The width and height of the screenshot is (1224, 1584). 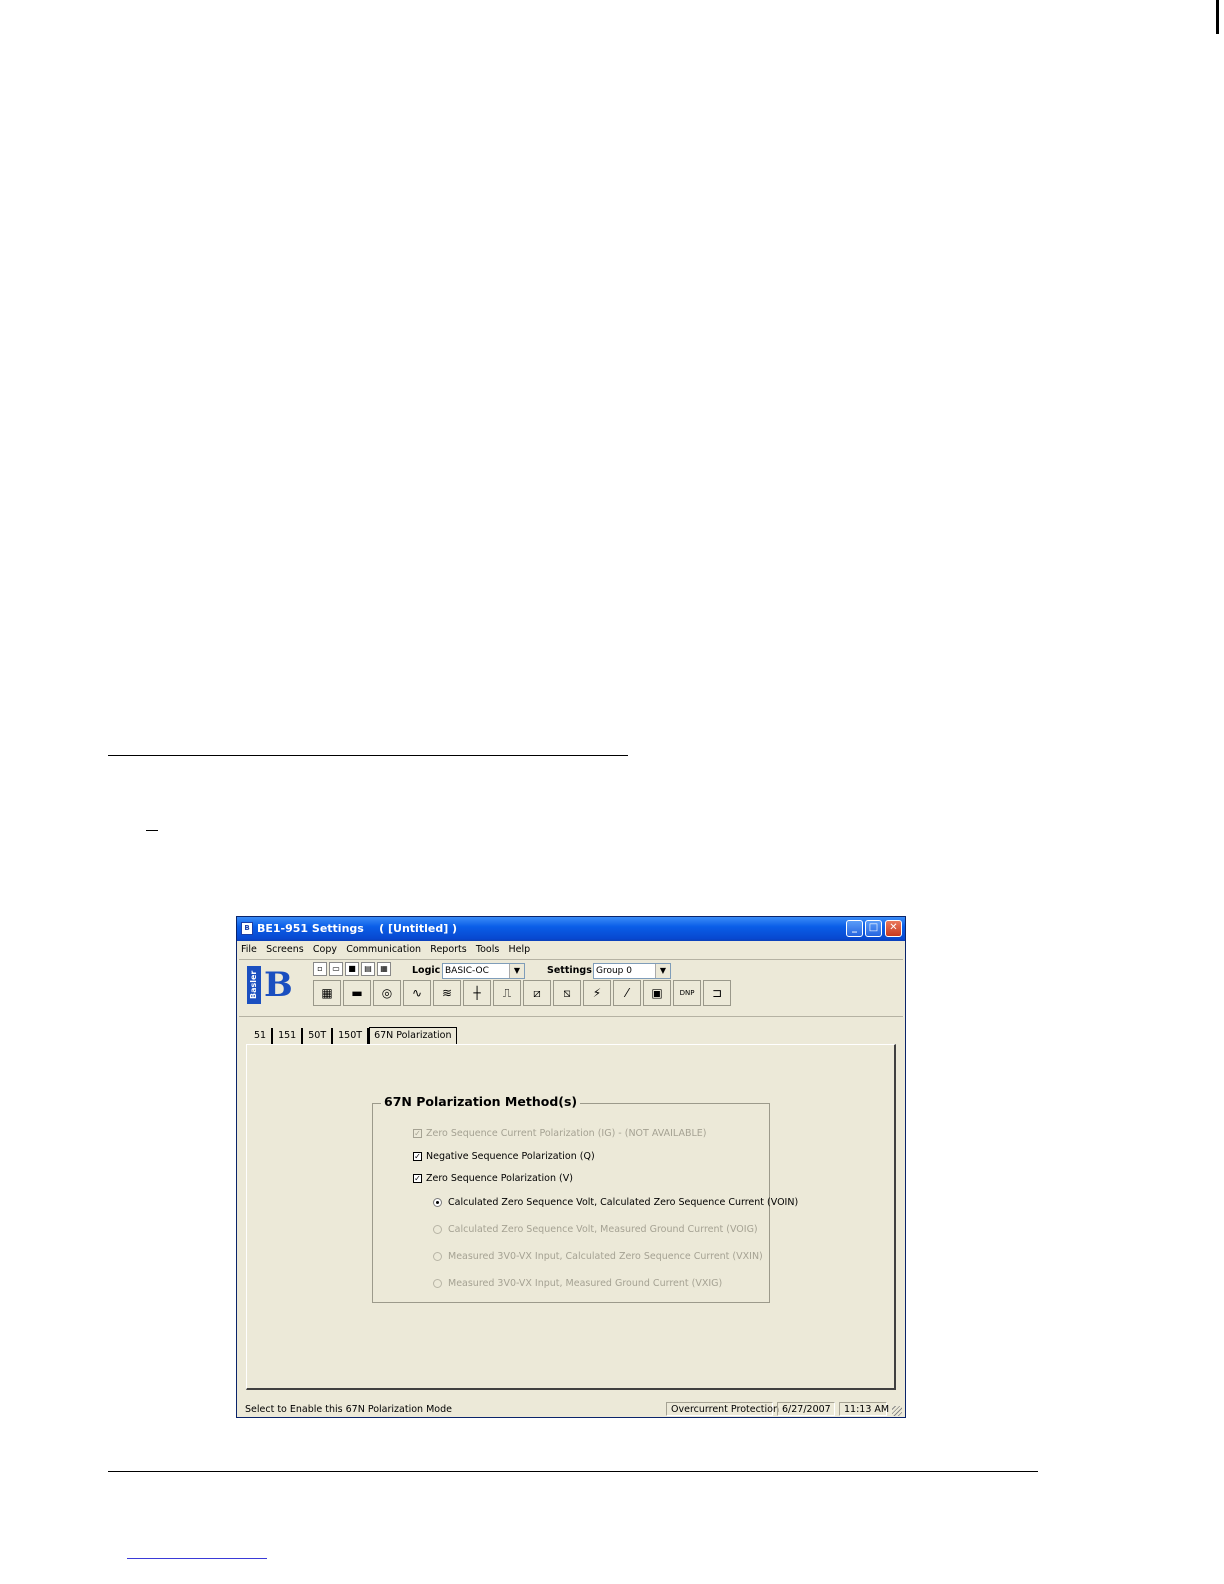 I want to click on maximize-button: □, so click(x=873, y=928).